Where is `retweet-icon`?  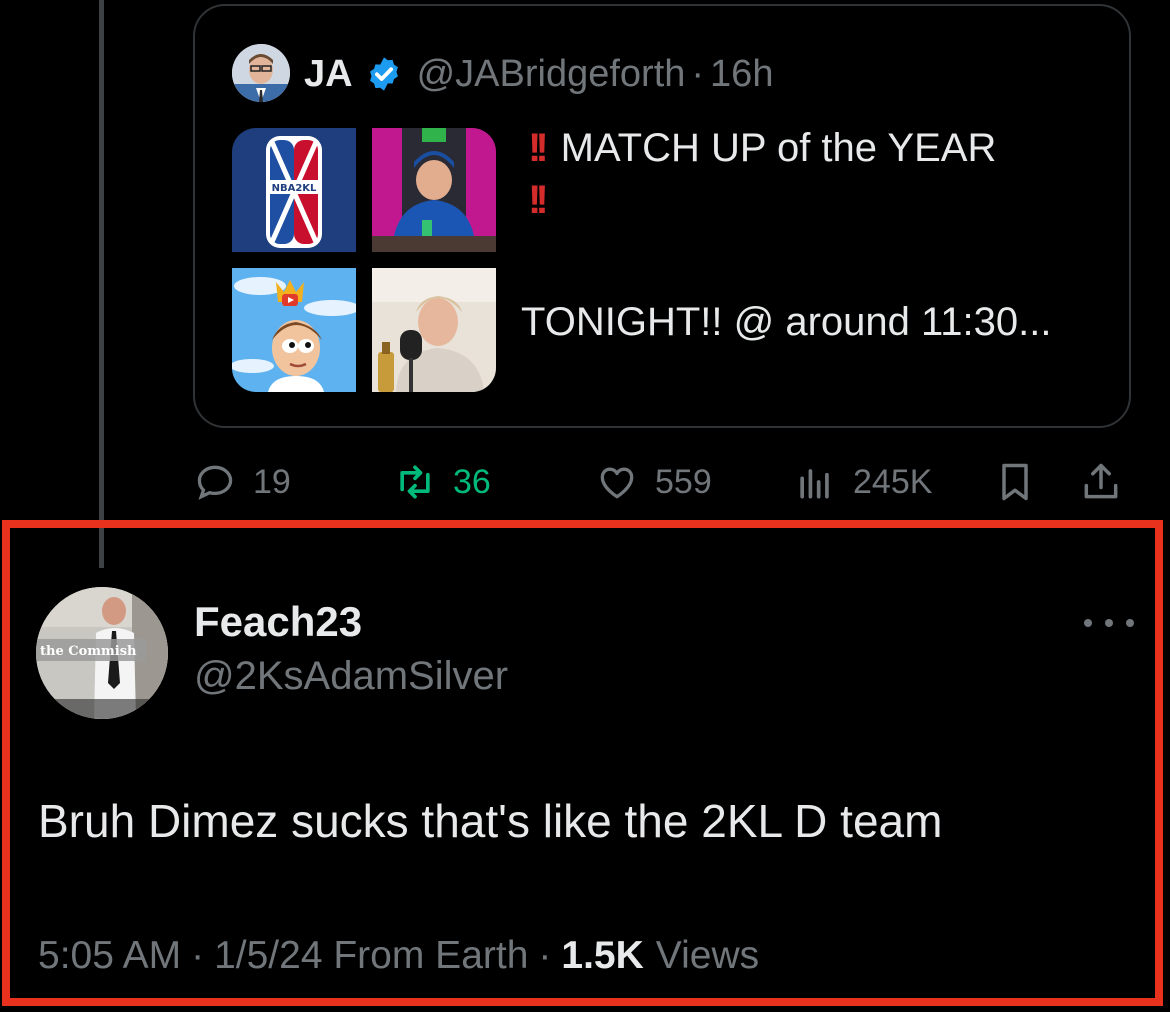 retweet-icon is located at coordinates (415, 482).